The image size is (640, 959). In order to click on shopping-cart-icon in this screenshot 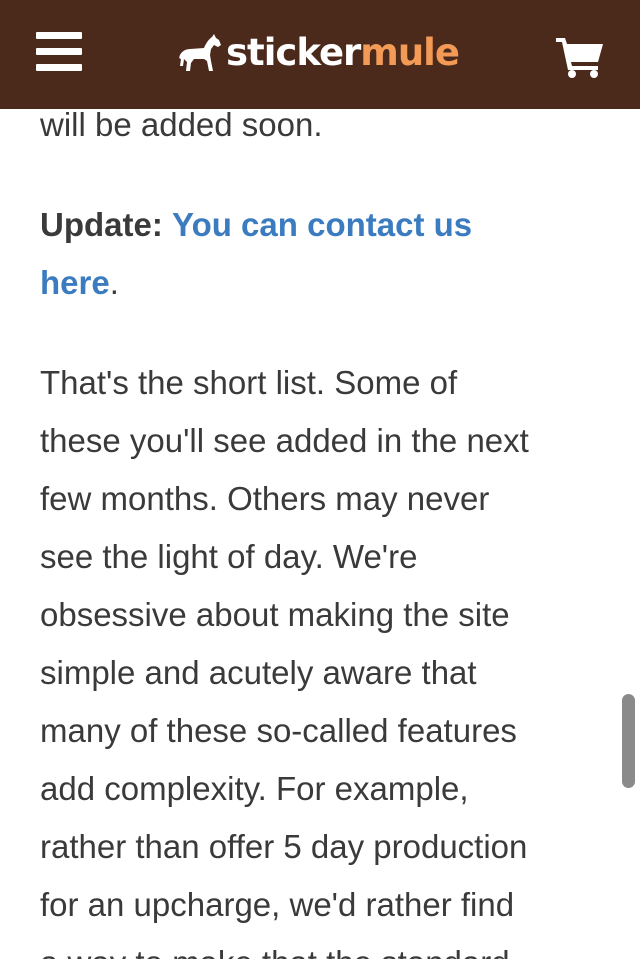, I will do `click(580, 57)`.